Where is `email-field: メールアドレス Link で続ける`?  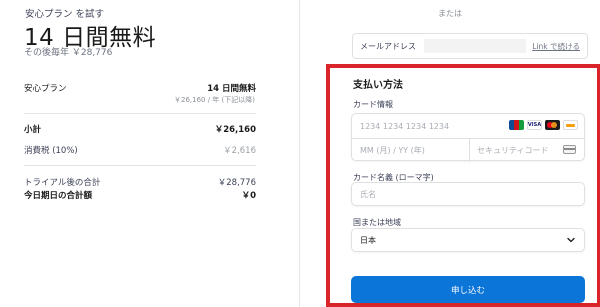 email-field: メールアドレス Link で続ける is located at coordinates (470, 46).